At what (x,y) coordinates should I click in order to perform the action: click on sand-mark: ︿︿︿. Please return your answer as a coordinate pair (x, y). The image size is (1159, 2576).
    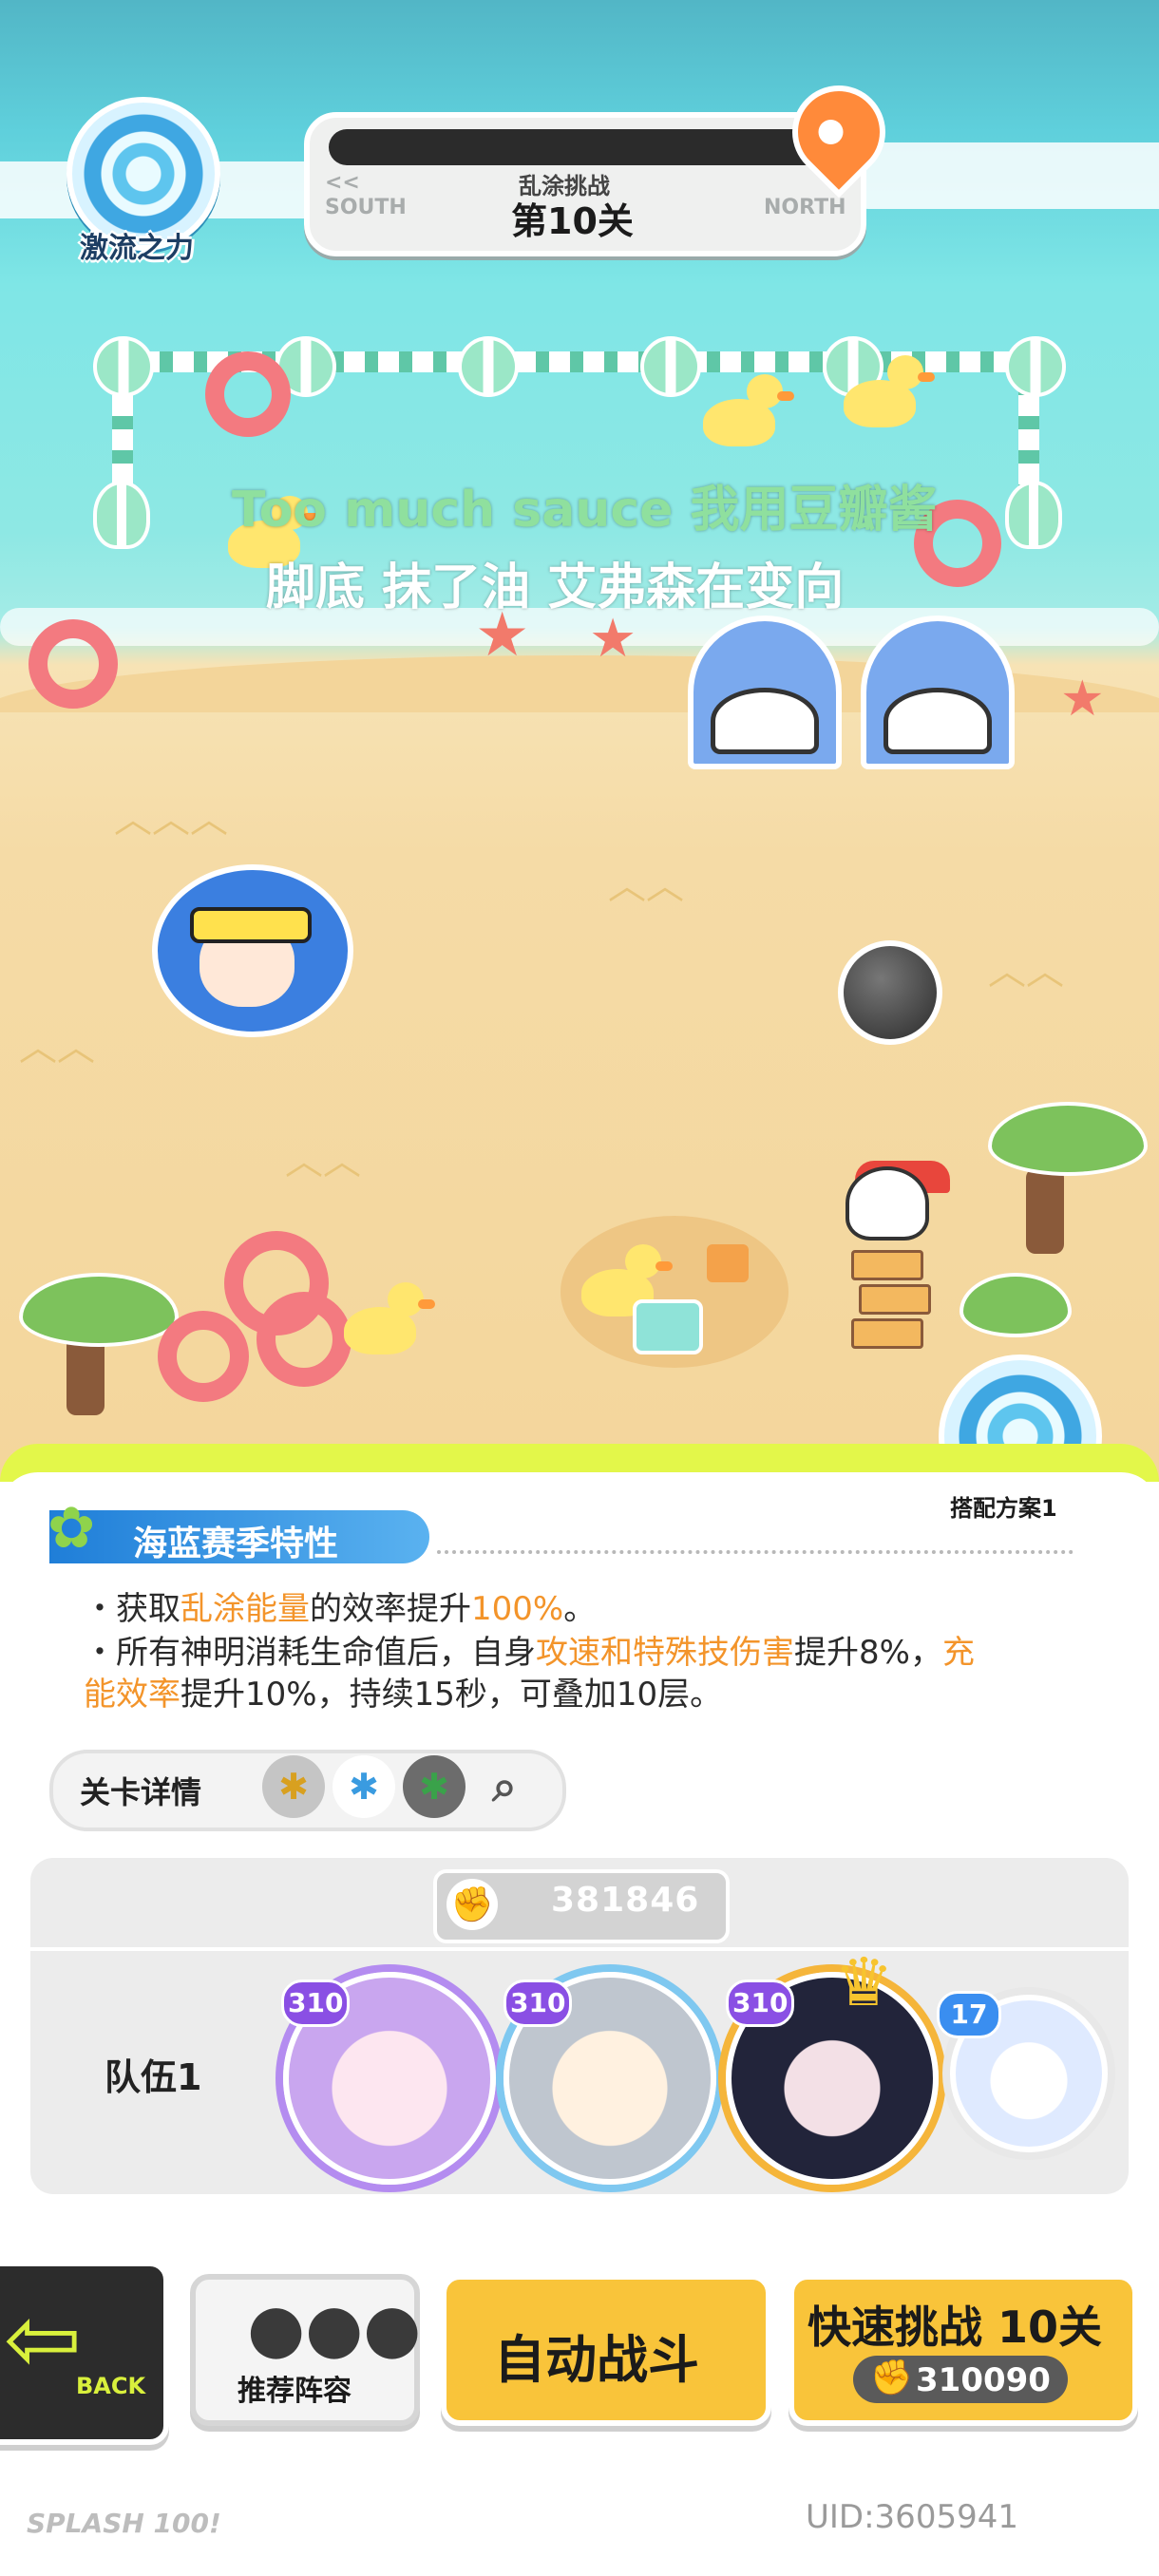
    Looking at the image, I should click on (171, 820).